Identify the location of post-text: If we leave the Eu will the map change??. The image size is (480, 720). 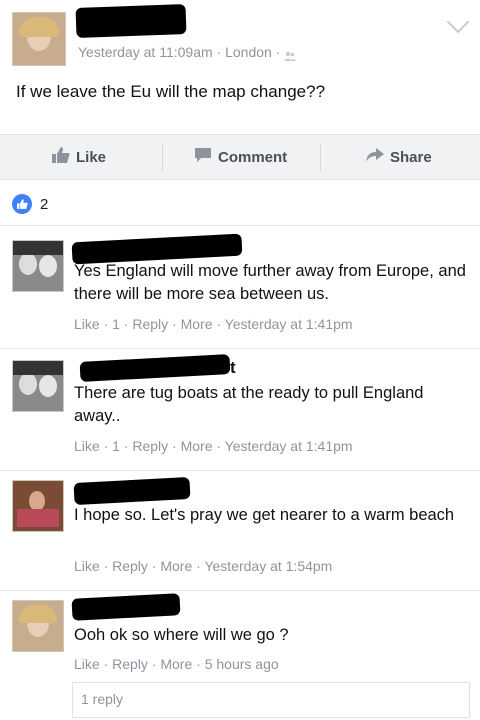
(171, 91).